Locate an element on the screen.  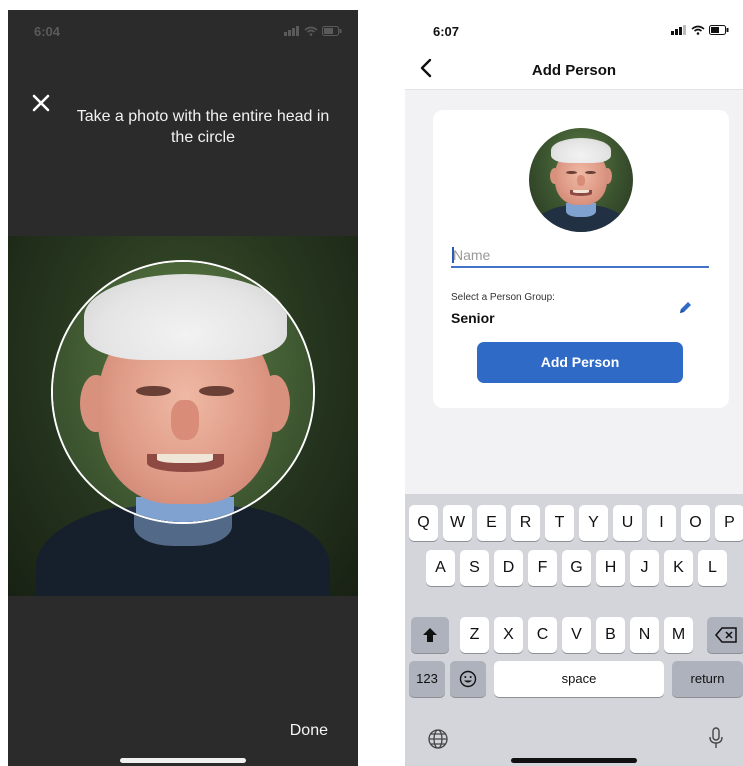
key-h: H is located at coordinates (610, 568).